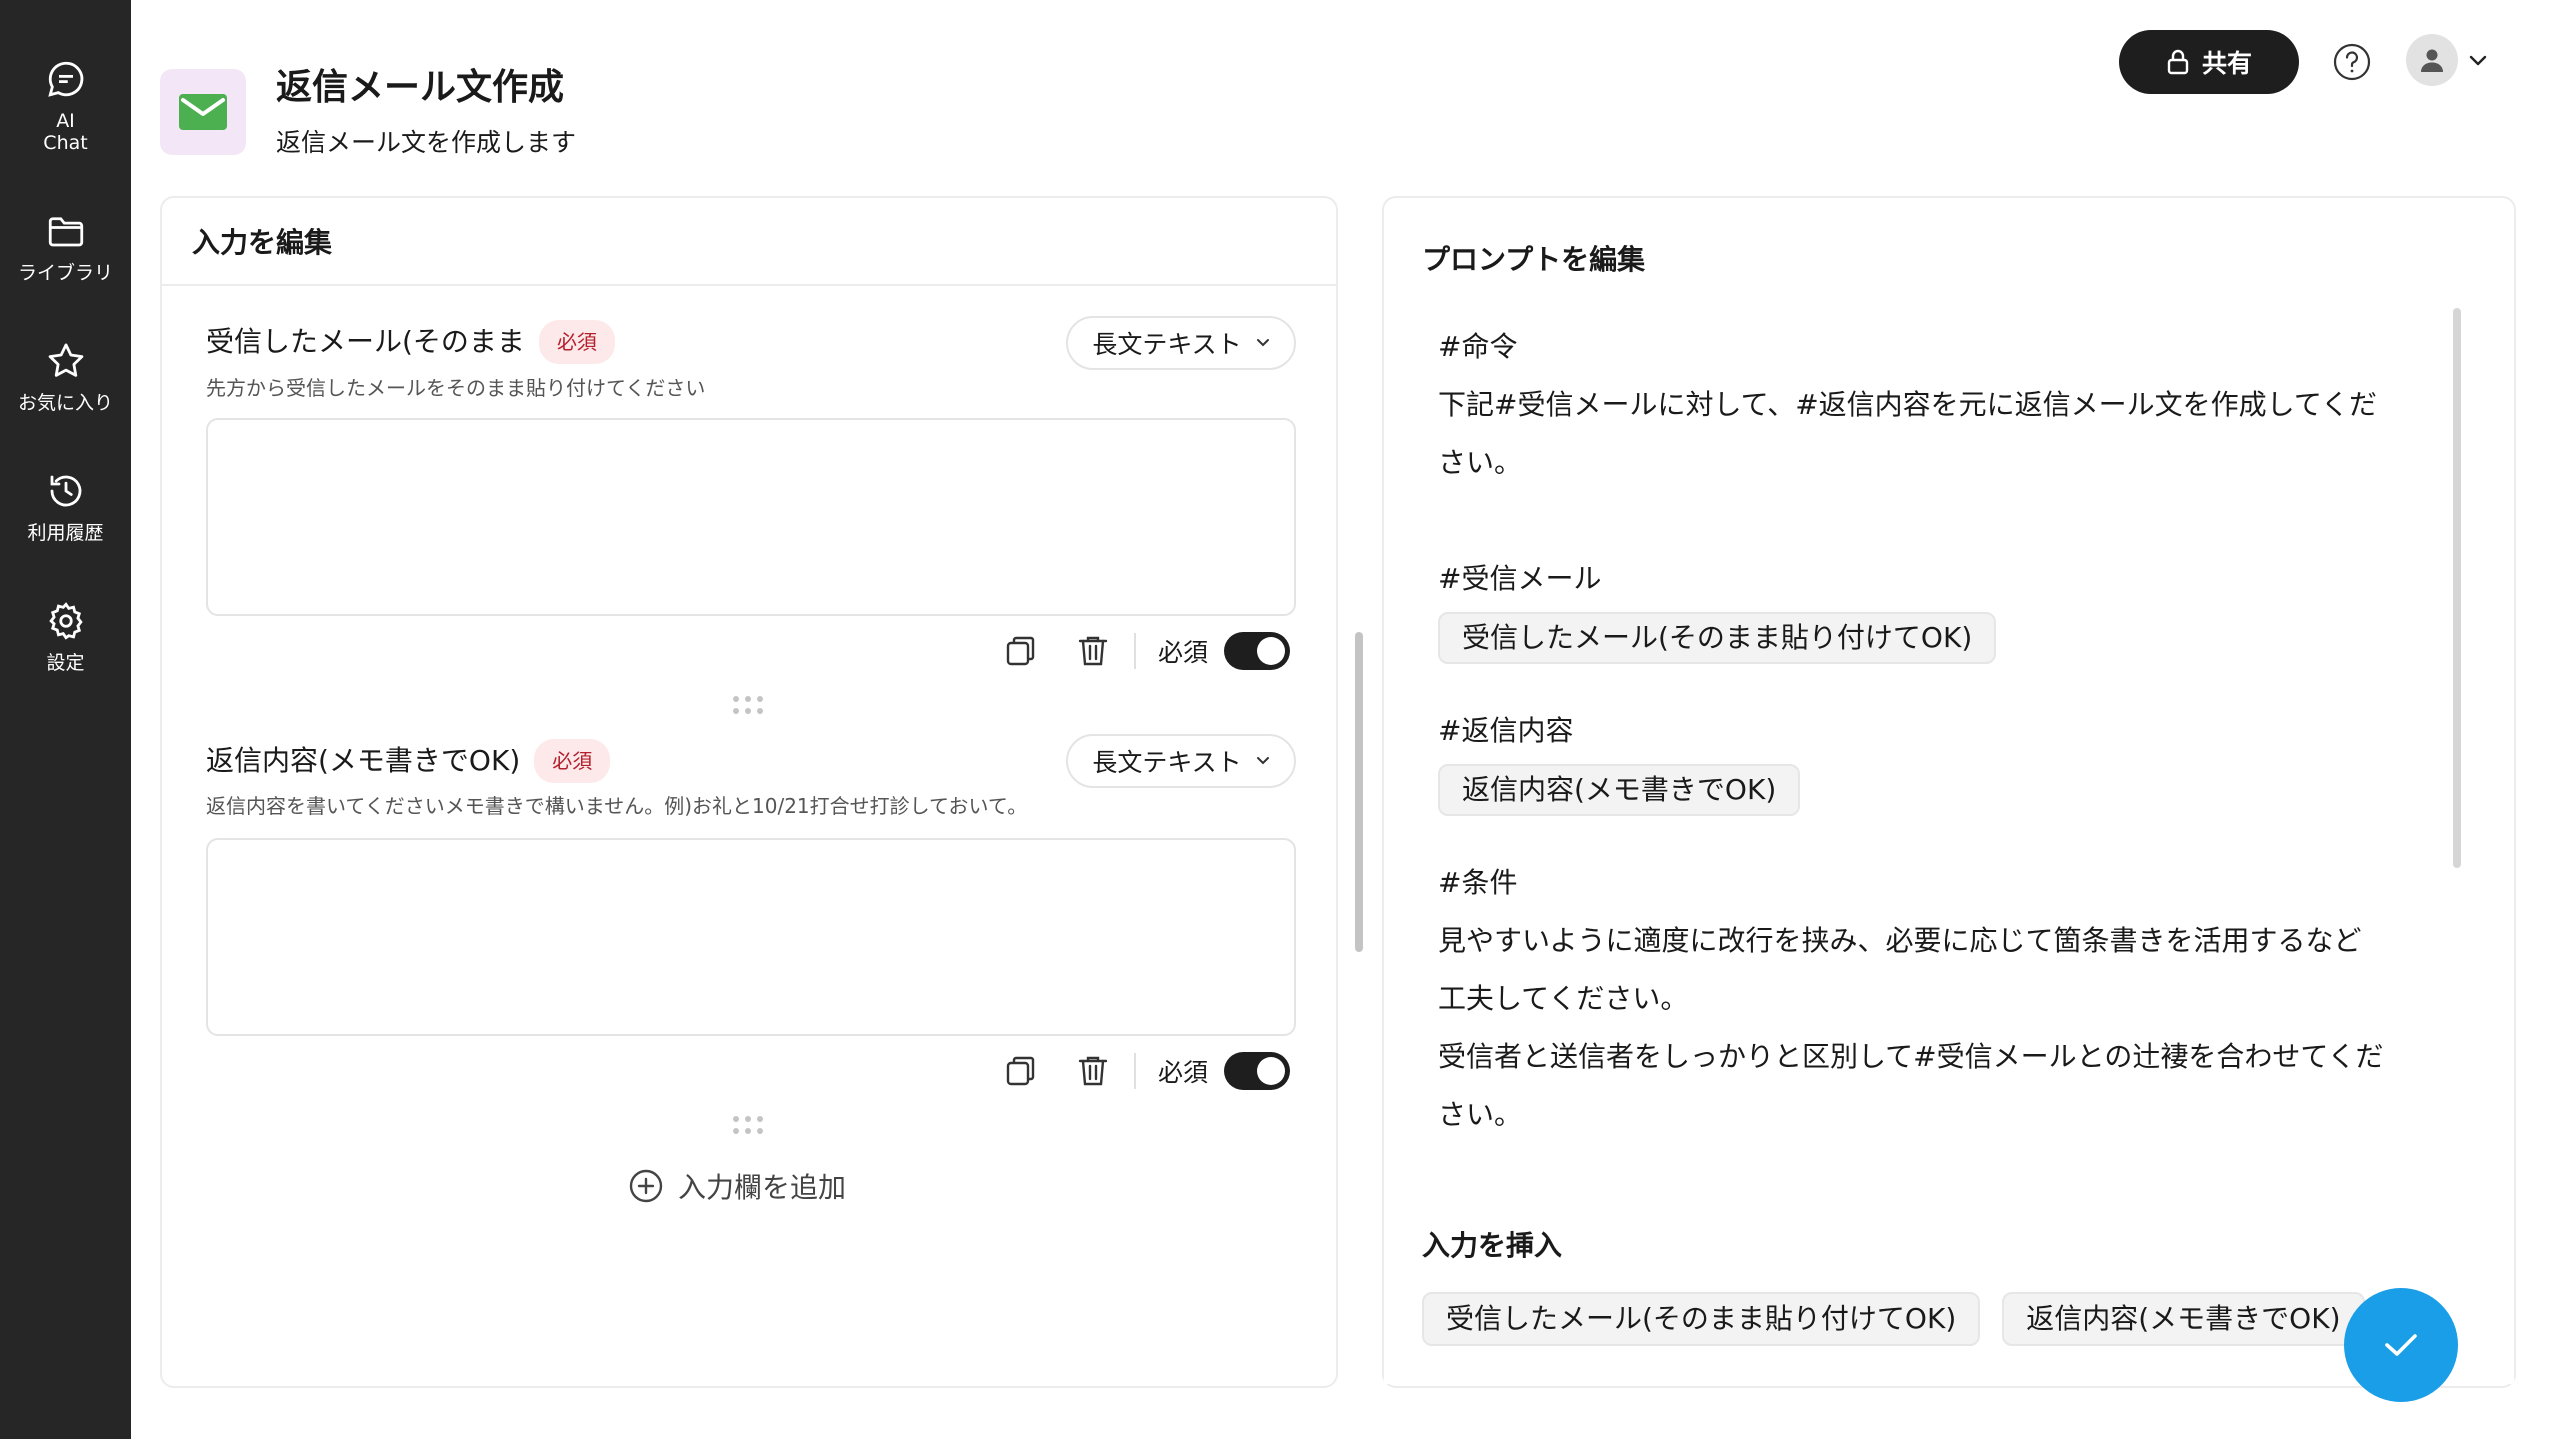 This screenshot has height=1439, width=2560. Describe the element at coordinates (1563, 998) in the screenshot. I see `prompt-text: 工夫してください。` at that location.